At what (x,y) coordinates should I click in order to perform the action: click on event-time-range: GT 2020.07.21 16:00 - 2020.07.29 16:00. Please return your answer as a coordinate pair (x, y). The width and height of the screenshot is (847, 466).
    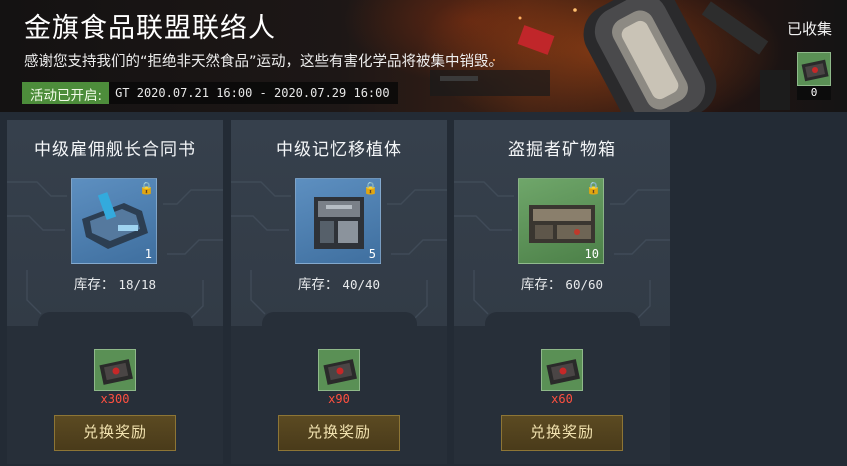
    Looking at the image, I should click on (253, 93).